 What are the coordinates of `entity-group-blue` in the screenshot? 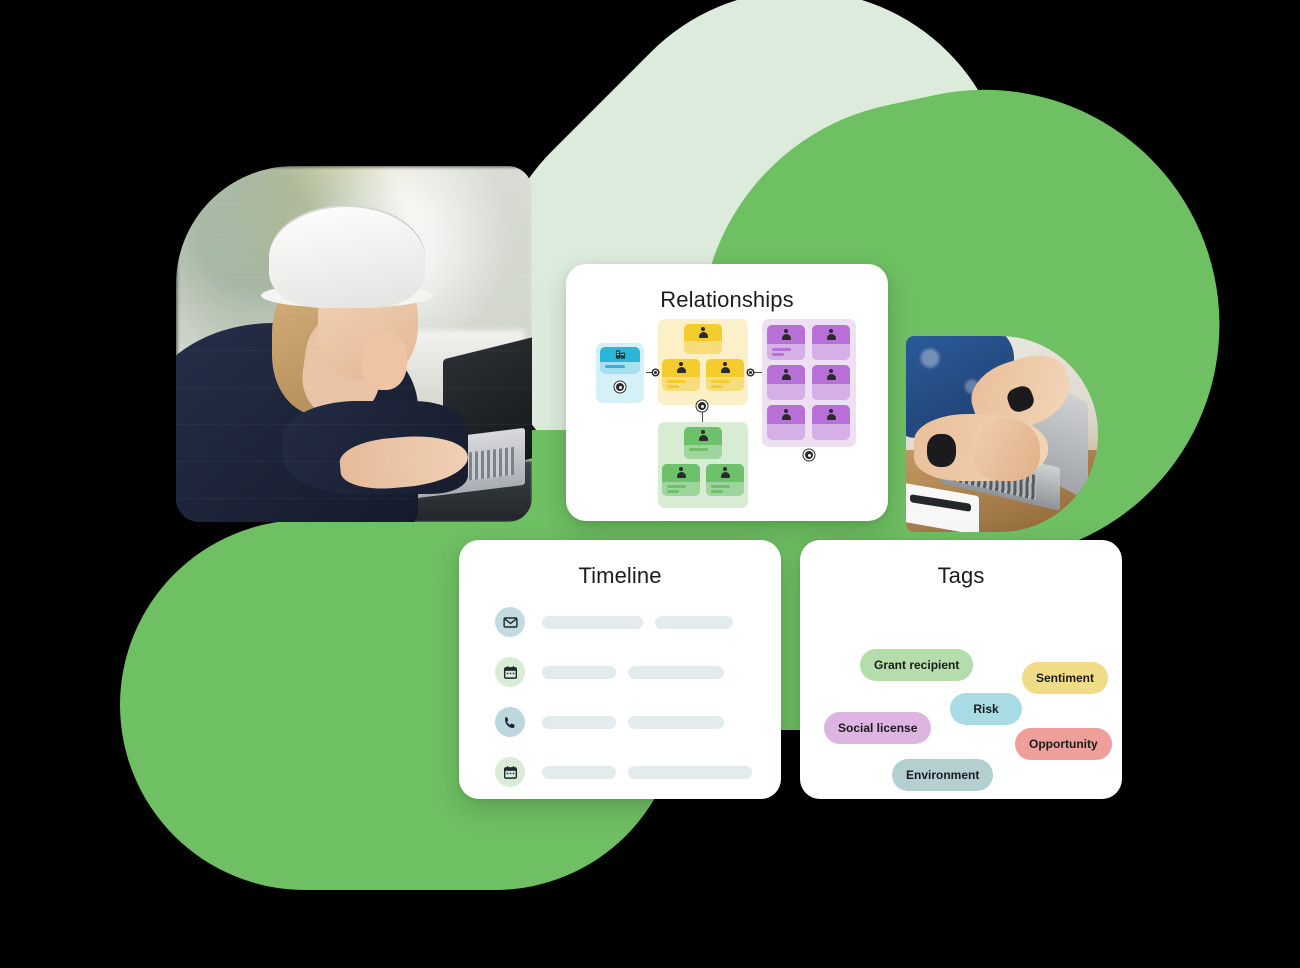 It's located at (620, 373).